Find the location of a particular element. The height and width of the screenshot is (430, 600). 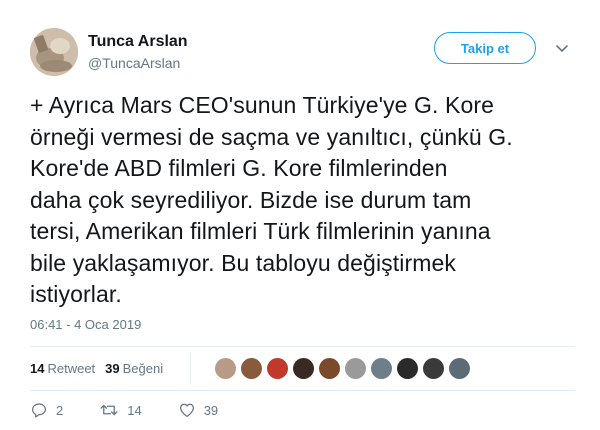

liker-avatars is located at coordinates (332, 368).